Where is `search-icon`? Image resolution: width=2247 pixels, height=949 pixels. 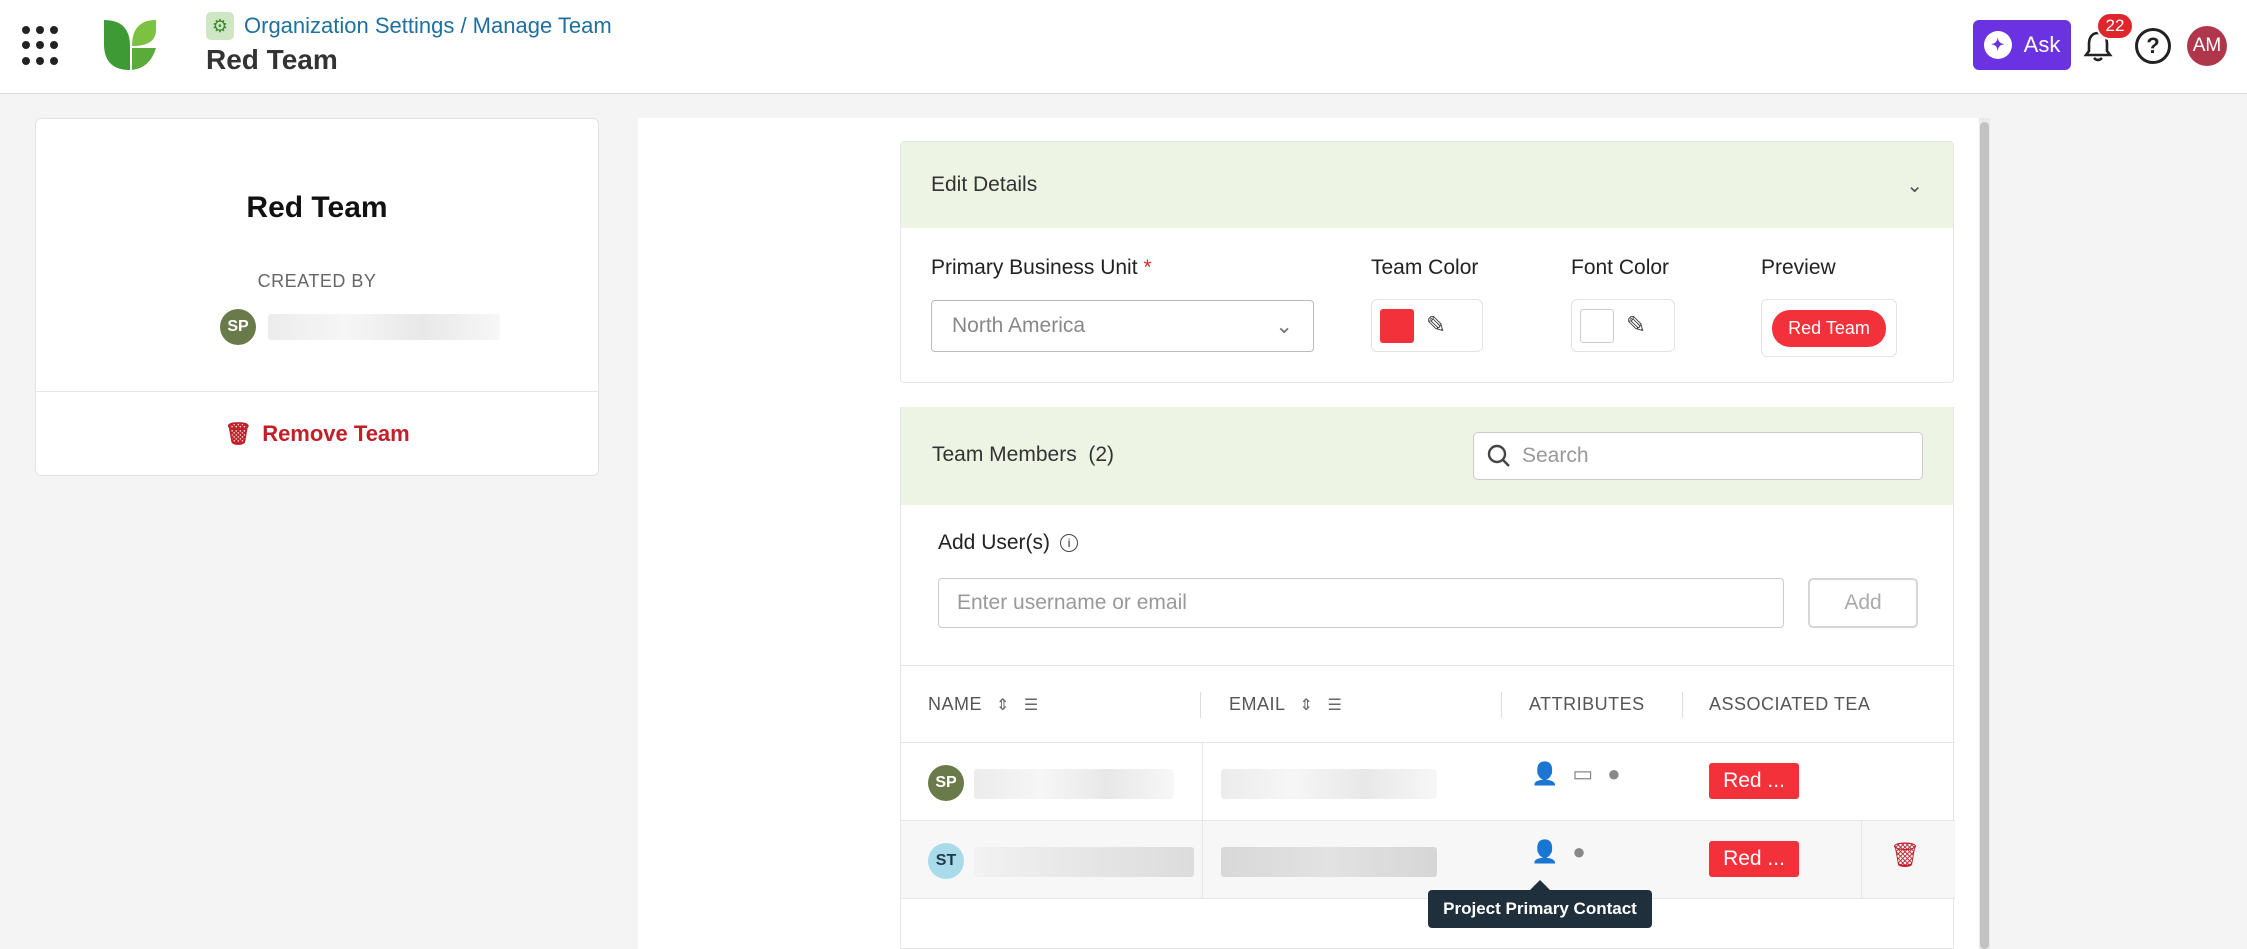
search-icon is located at coordinates (1498, 455).